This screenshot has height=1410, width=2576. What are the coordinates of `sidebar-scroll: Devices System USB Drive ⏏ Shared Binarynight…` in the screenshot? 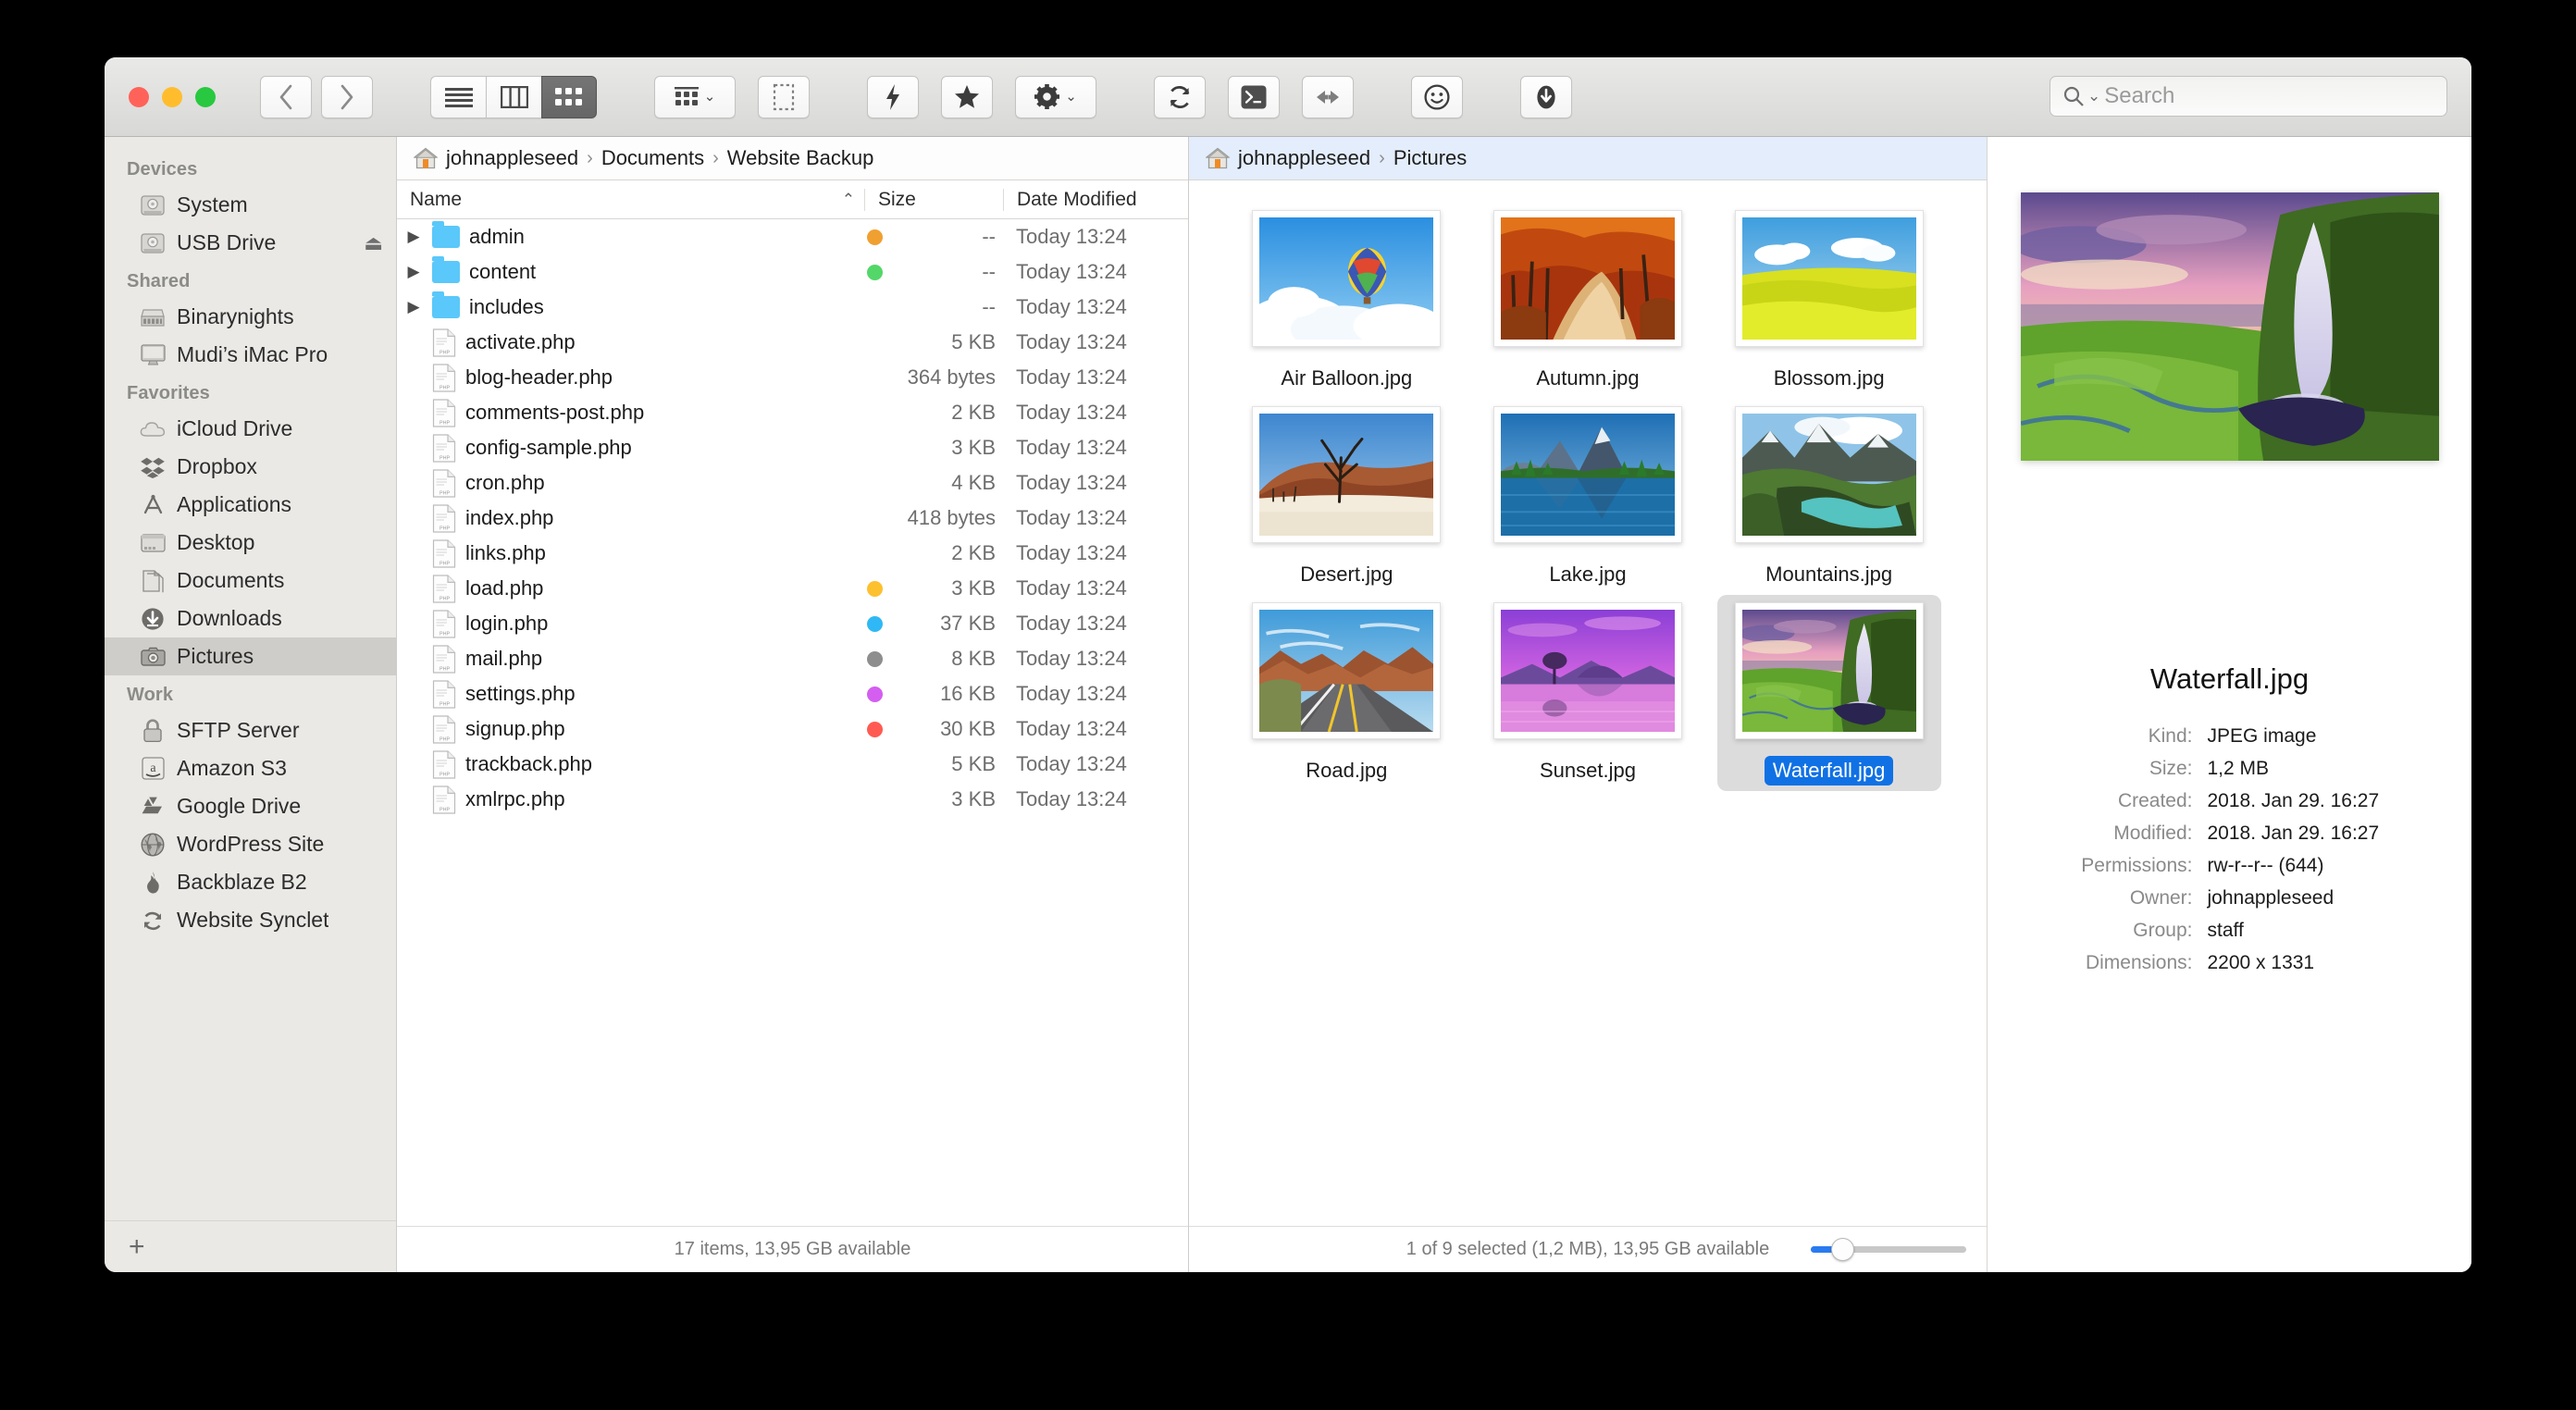 It's located at (250, 678).